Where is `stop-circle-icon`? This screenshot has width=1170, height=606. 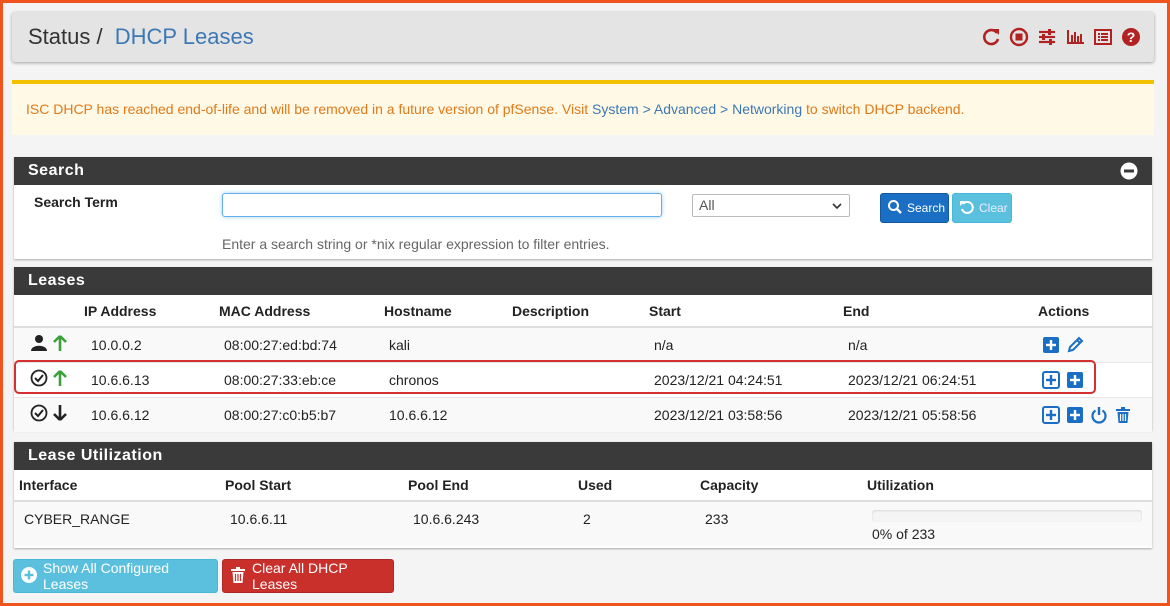
stop-circle-icon is located at coordinates (1019, 37).